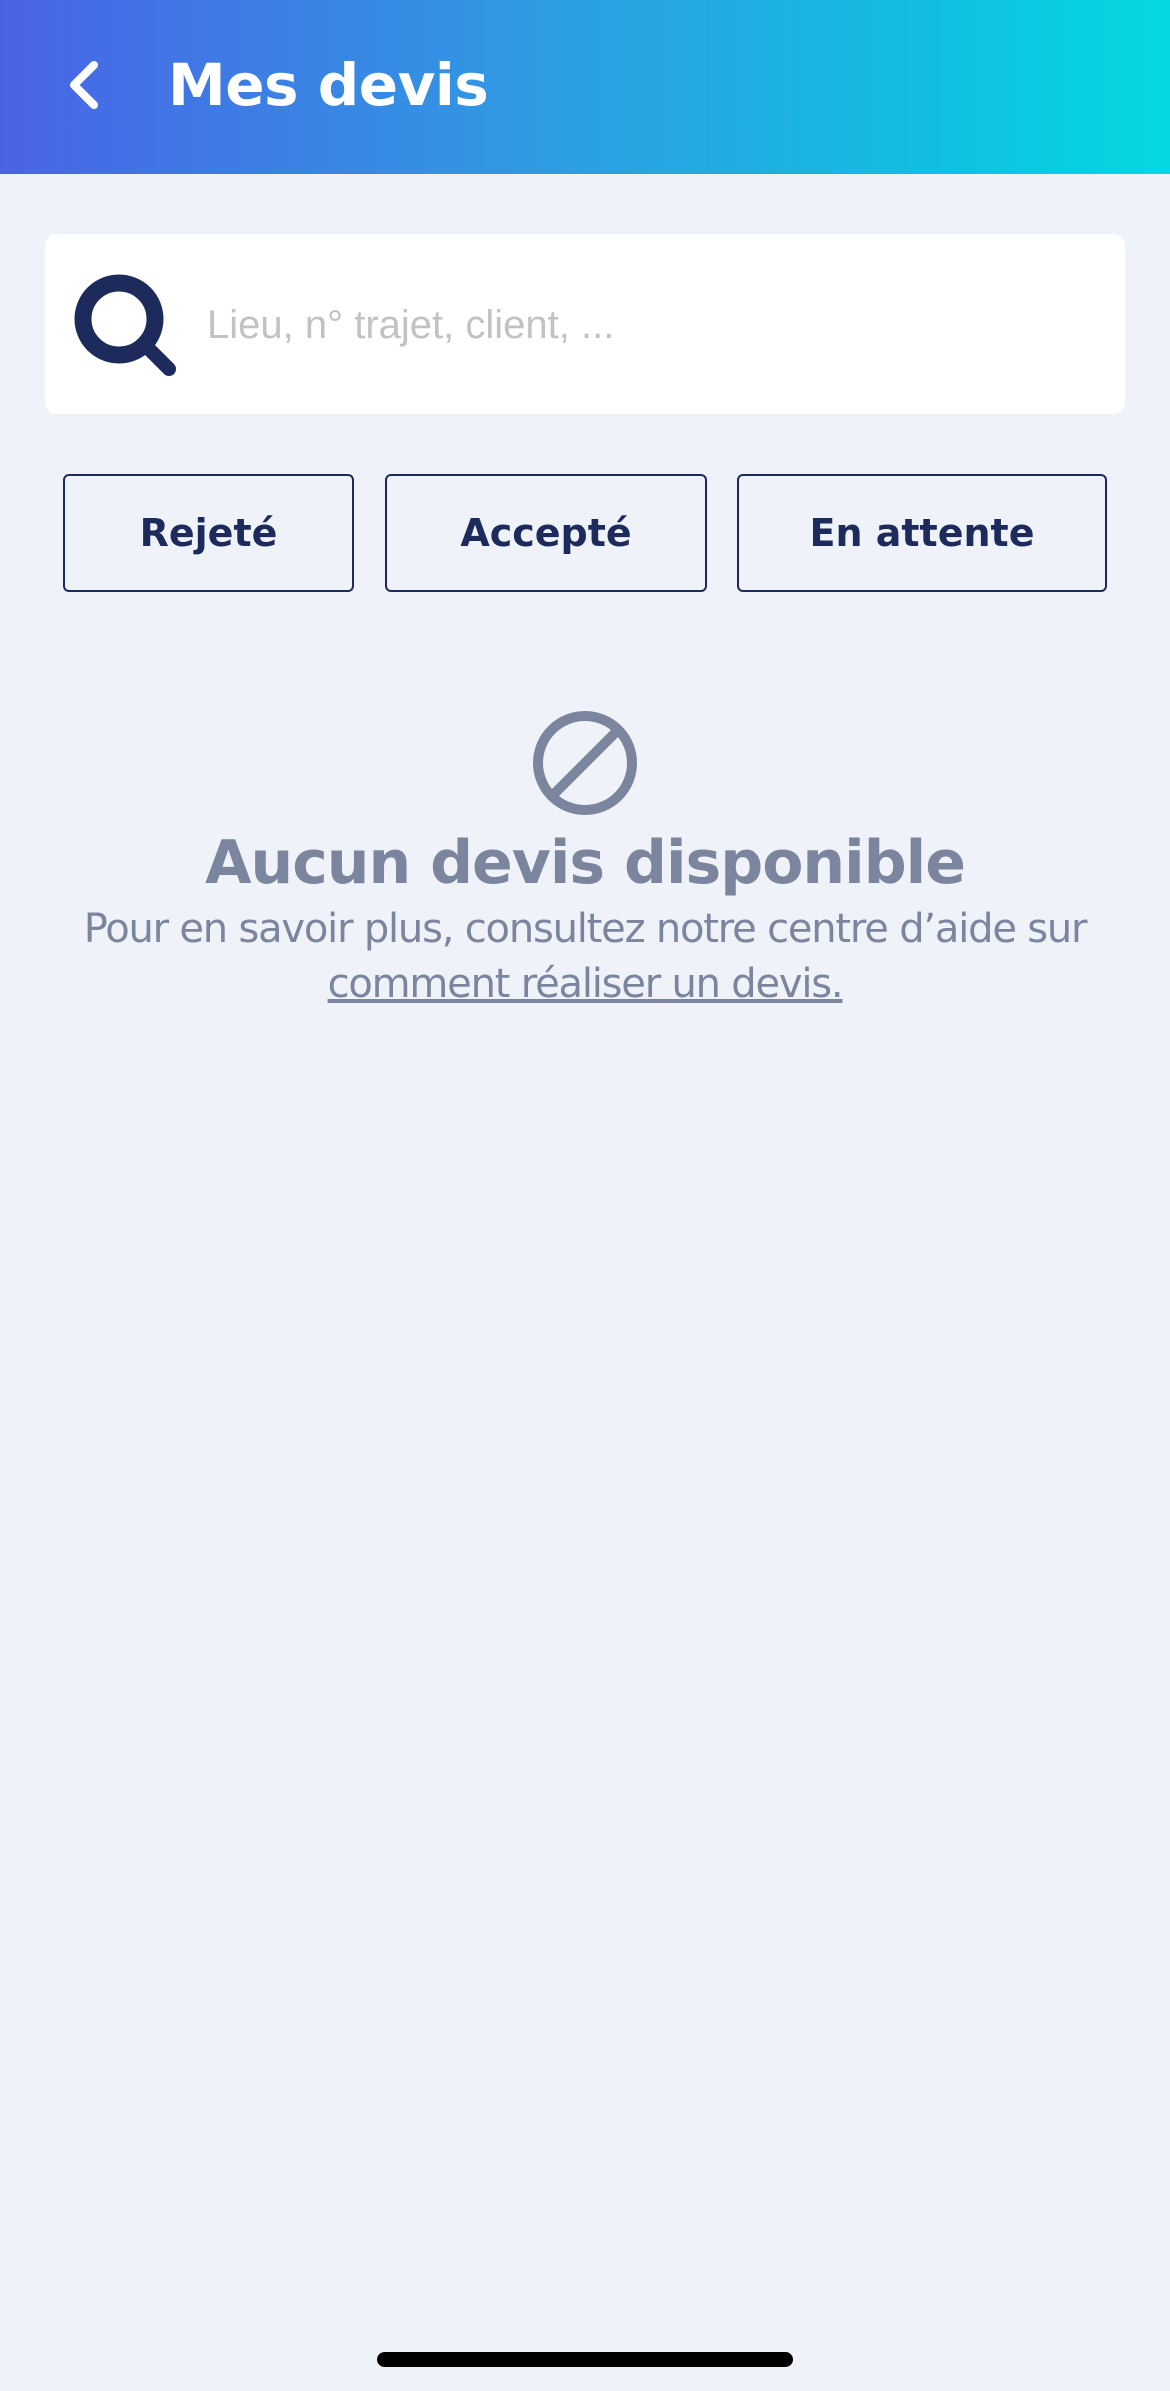 The height and width of the screenshot is (2391, 1170). I want to click on search-bar, so click(585, 324).